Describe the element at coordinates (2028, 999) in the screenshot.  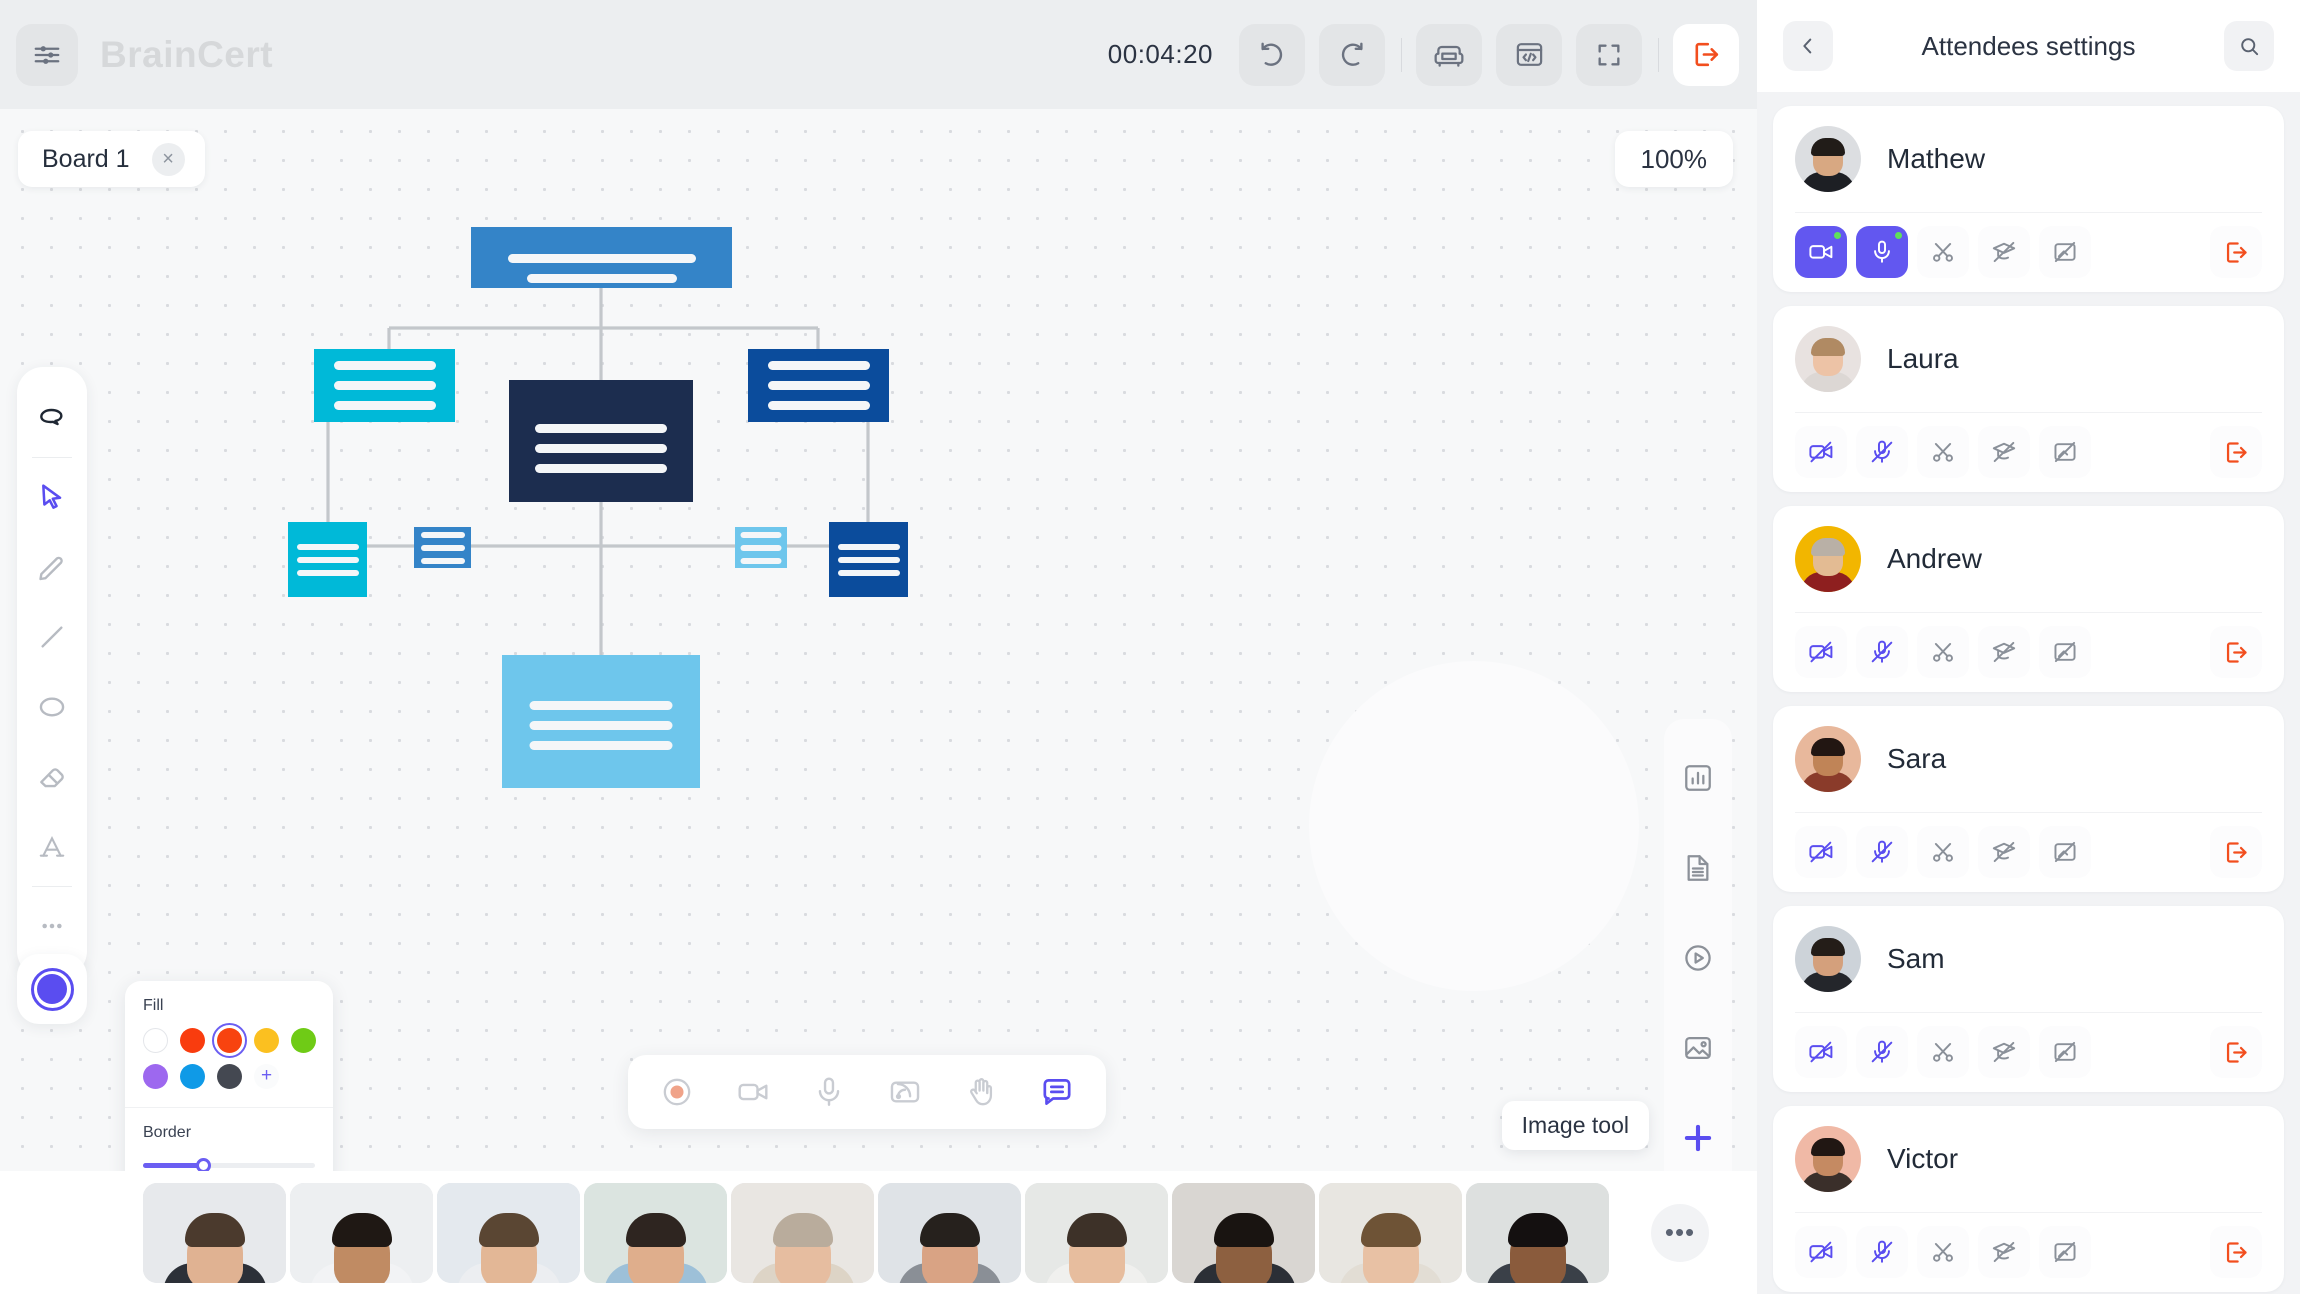
I see `attendee-card: Sam` at that location.